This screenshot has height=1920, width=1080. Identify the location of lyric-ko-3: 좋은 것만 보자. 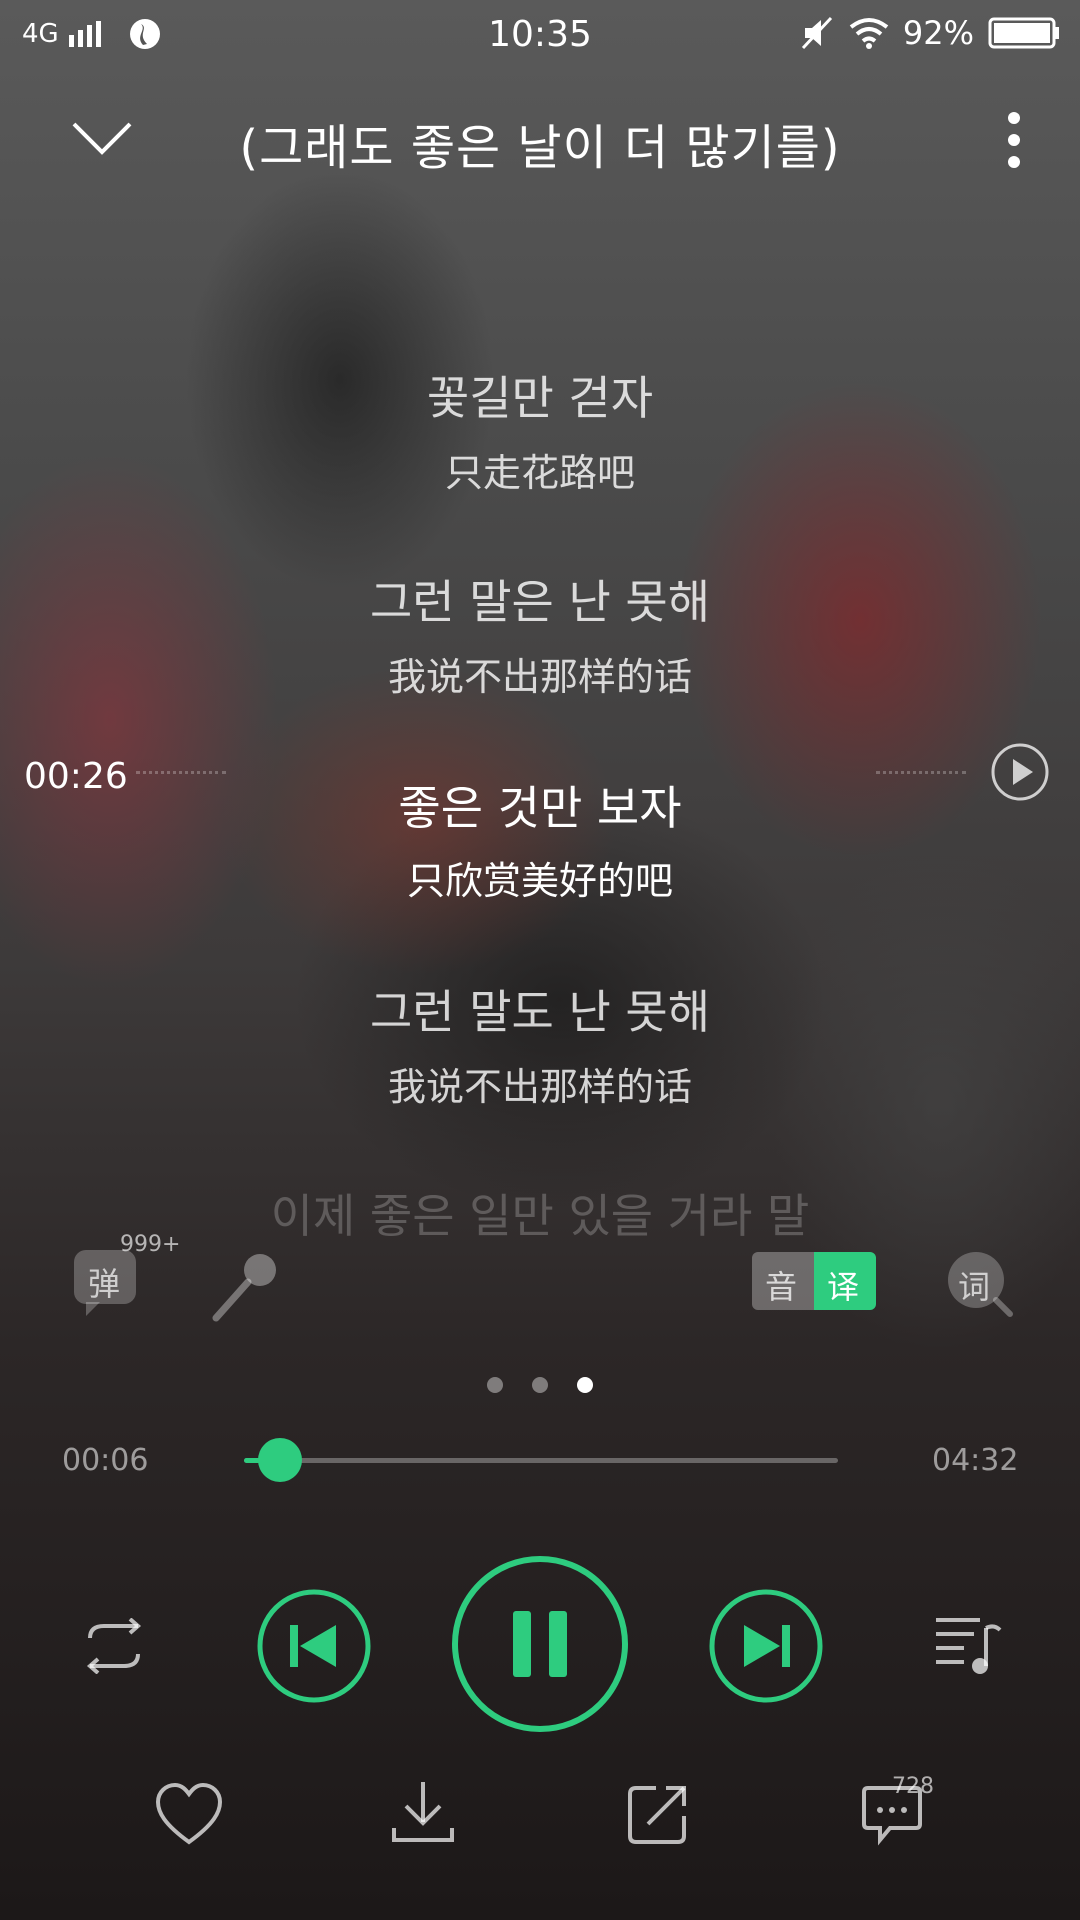
(540, 808).